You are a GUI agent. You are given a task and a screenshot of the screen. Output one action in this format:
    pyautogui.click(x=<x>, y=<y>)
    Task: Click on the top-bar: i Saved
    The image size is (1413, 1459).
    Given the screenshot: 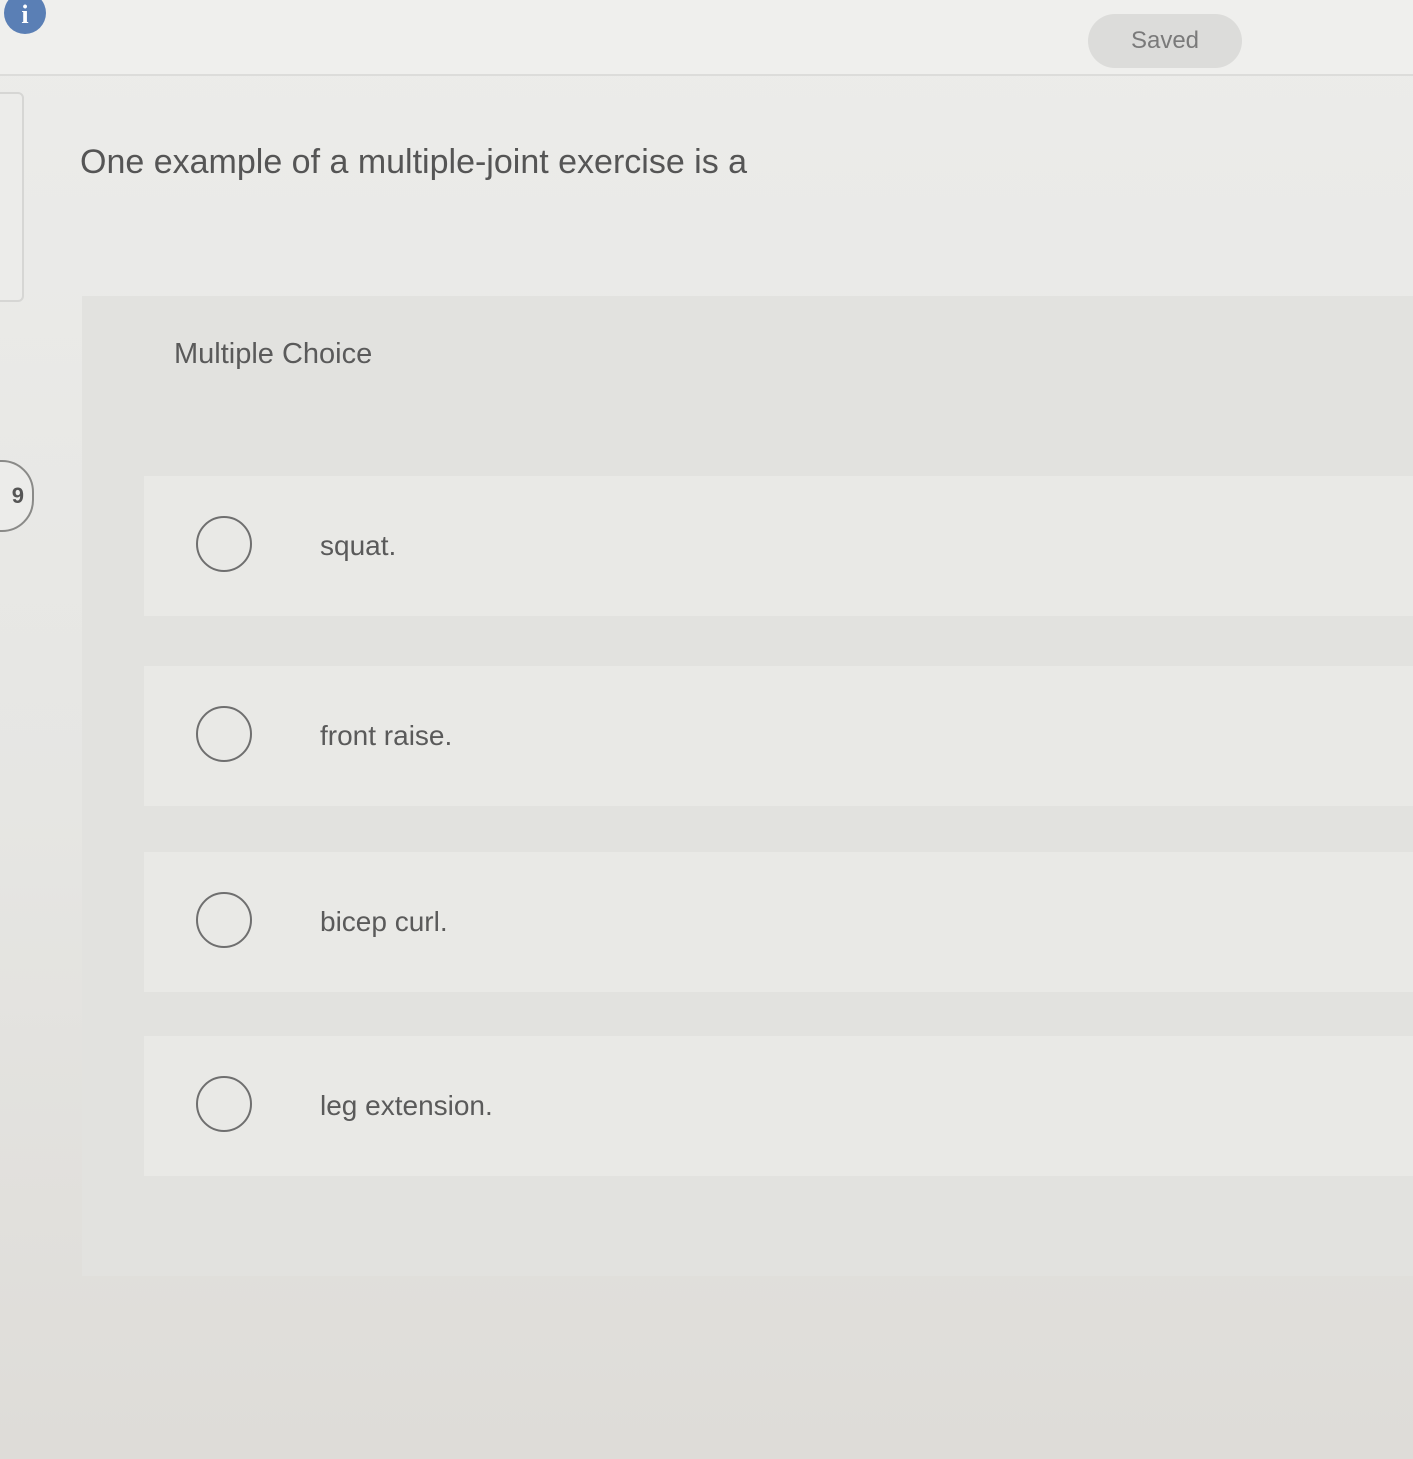 What is the action you would take?
    pyautogui.click(x=706, y=38)
    